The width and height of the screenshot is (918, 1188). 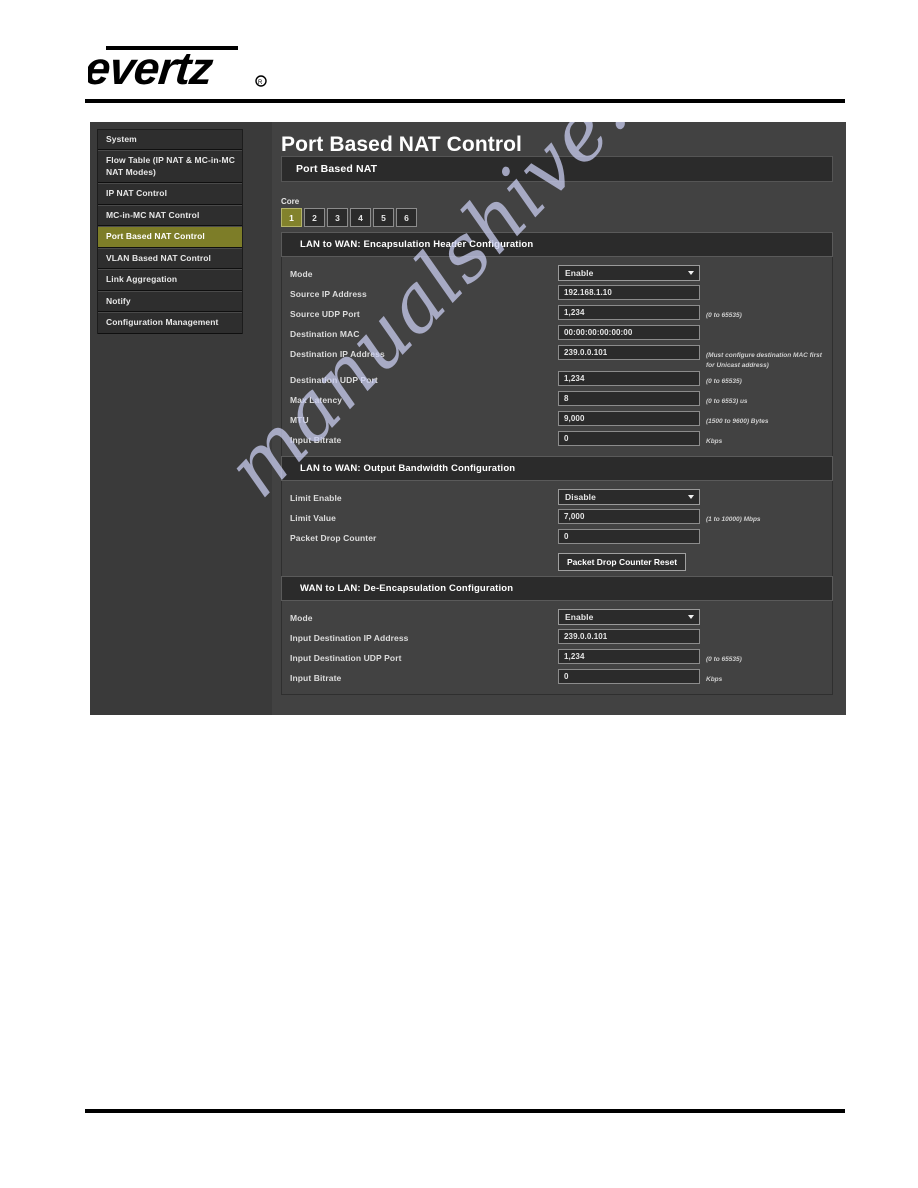 I want to click on form-row: Limit Enable Disable, so click(x=557, y=498).